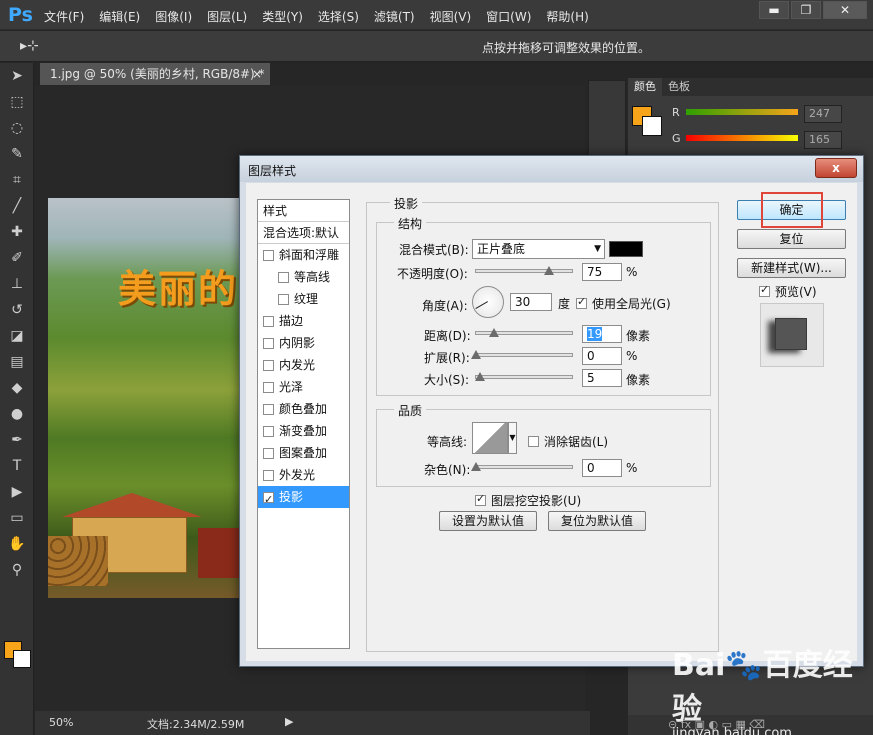 This screenshot has height=735, width=873. What do you see at coordinates (806, 10) in the screenshot?
I see `restore-button: ❐` at bounding box center [806, 10].